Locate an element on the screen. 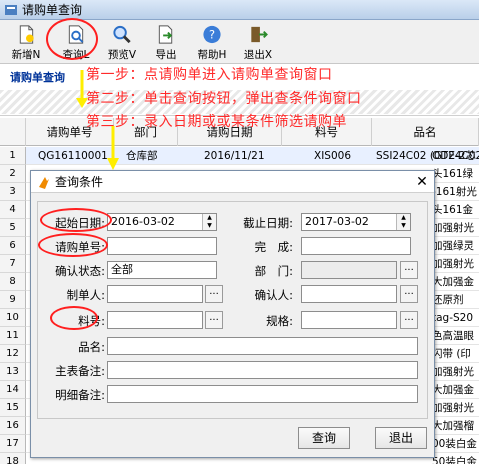 This screenshot has height=464, width=479. dept-cell: 仓库部 is located at coordinates (142, 156).